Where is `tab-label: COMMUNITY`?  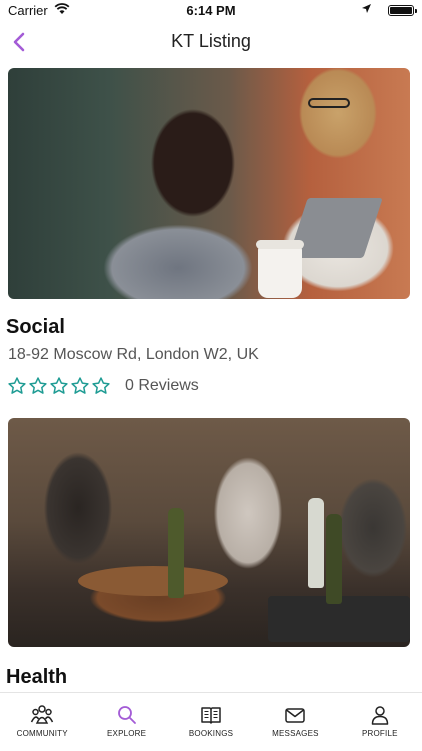 tab-label: COMMUNITY is located at coordinates (42, 733).